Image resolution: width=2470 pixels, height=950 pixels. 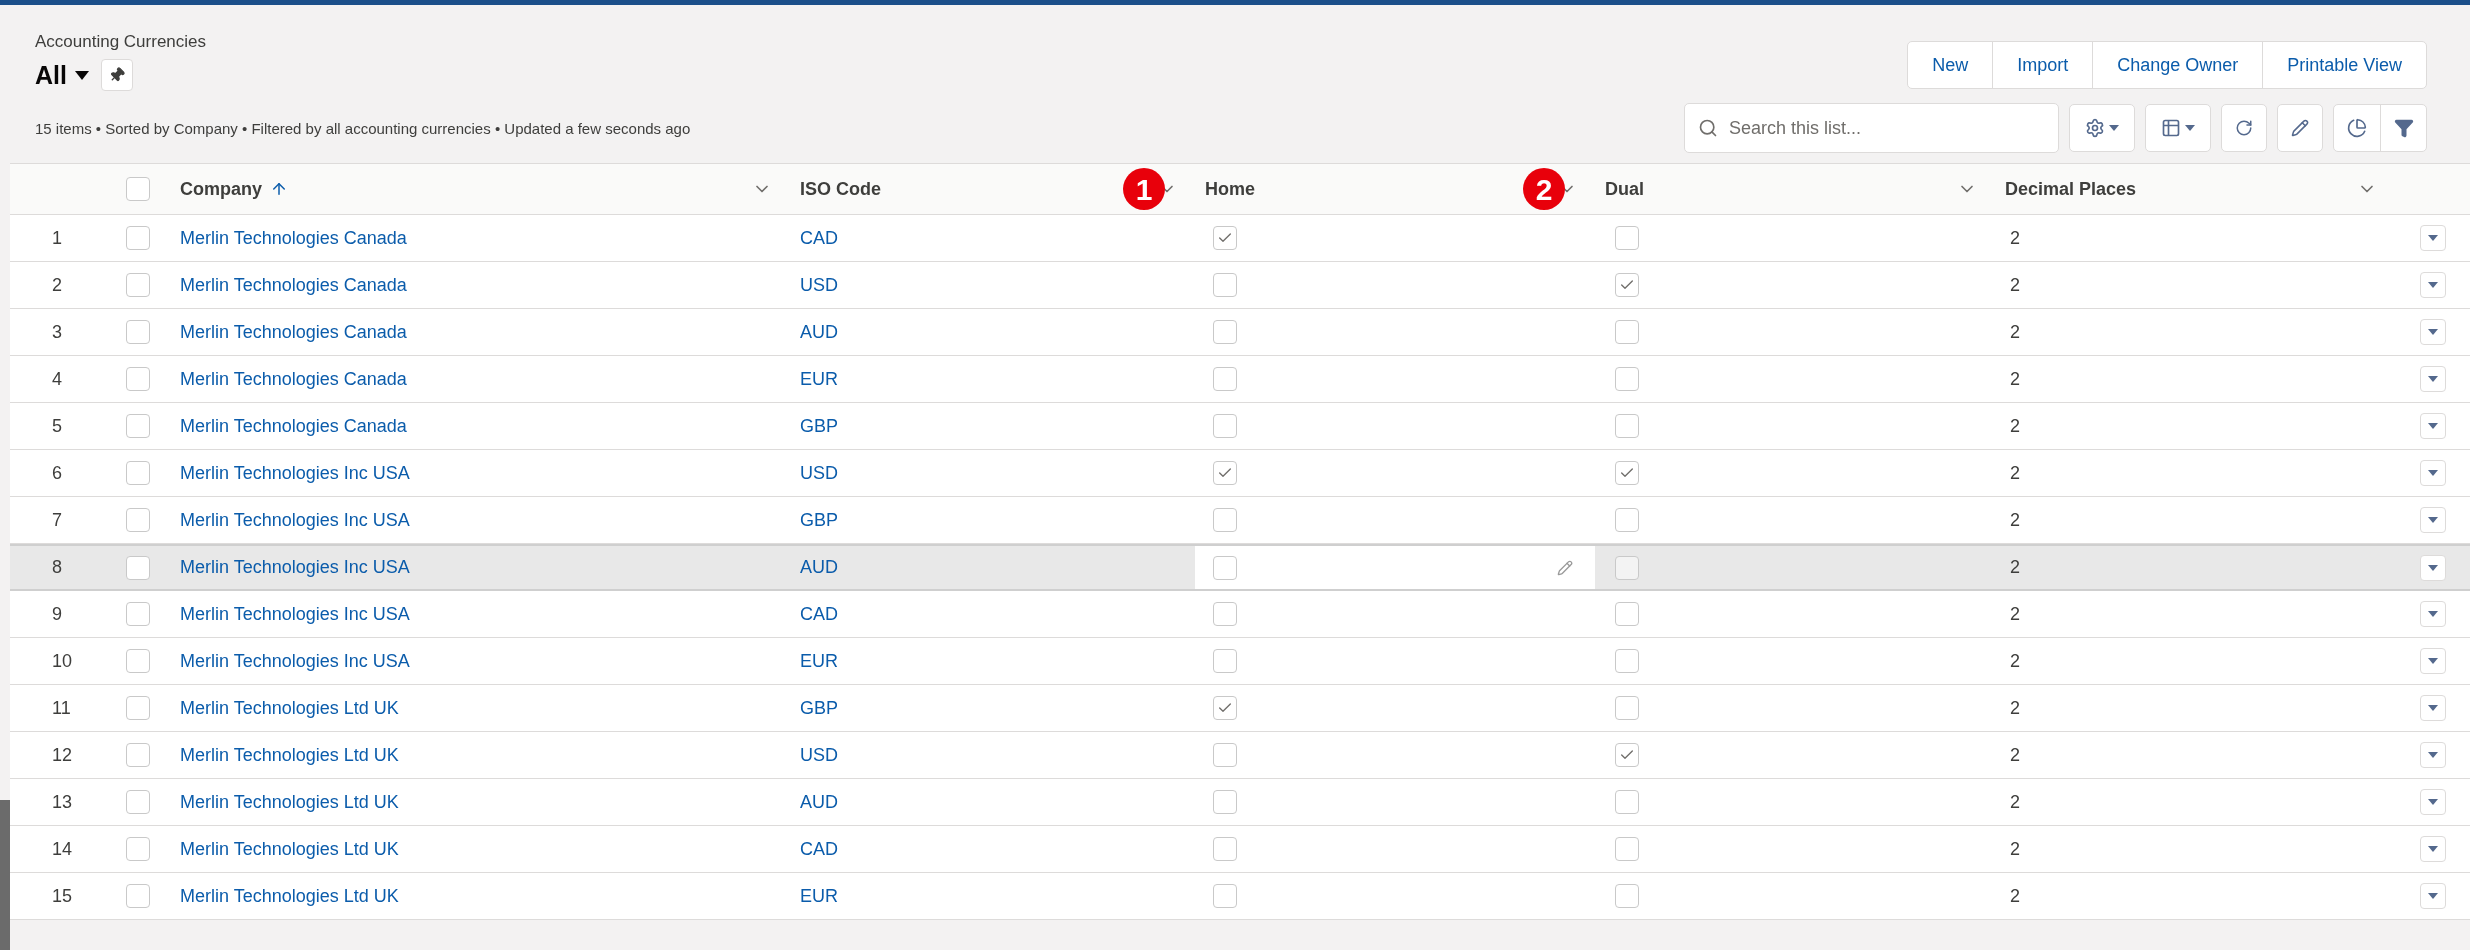 I want to click on table-row: 8 Merlin Technologies Inc USA AUD 2, so click(x=1240, y=567).